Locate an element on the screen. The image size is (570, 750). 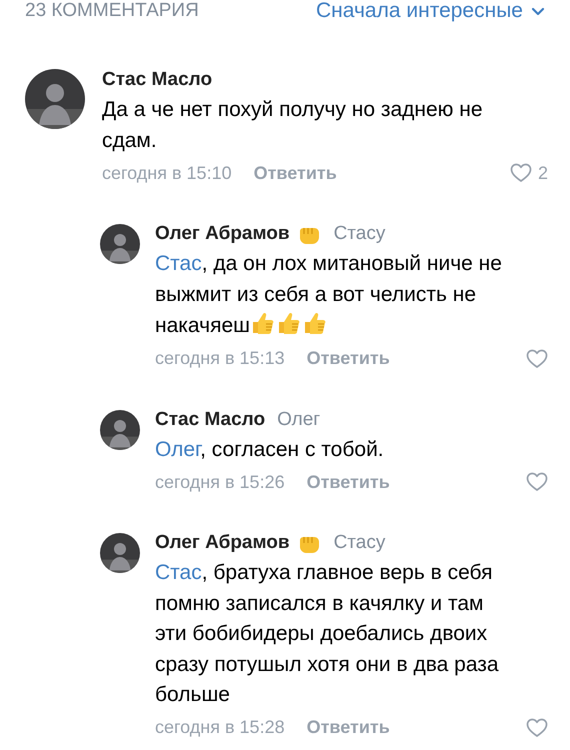
comment-count: 23 КОММЕНТАРИЯ is located at coordinates (112, 11).